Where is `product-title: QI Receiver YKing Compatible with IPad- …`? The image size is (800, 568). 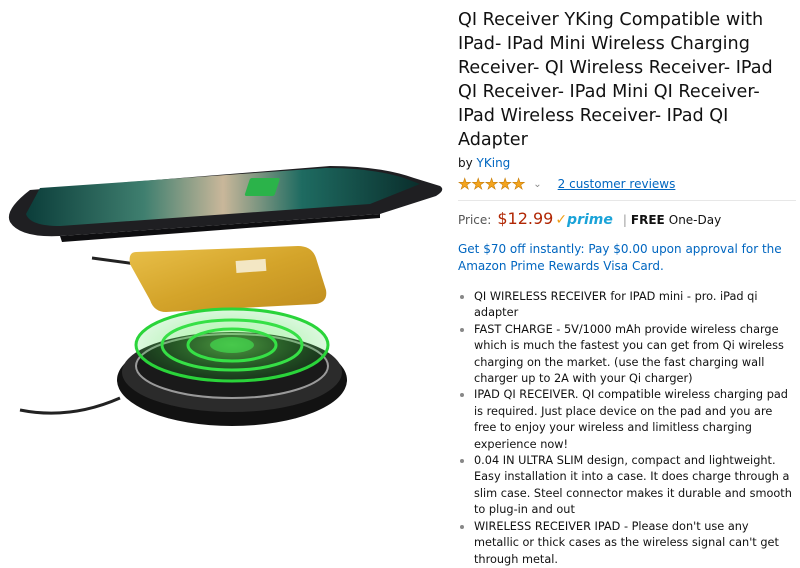
product-title: QI Receiver YKing Compatible with IPad- … is located at coordinates (615, 80).